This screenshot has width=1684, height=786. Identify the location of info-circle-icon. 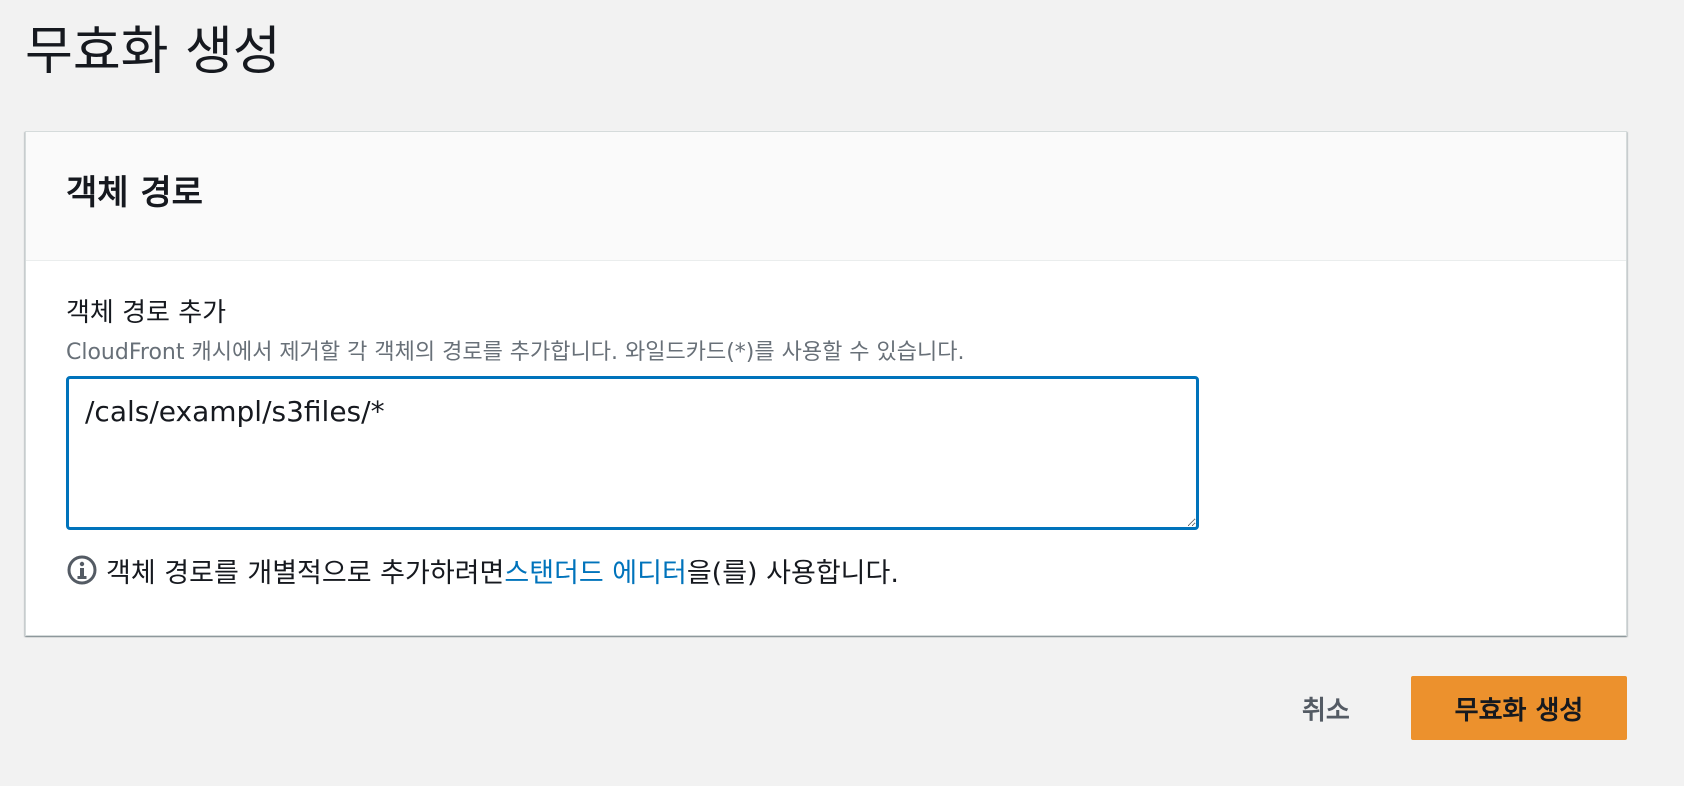
(82, 570).